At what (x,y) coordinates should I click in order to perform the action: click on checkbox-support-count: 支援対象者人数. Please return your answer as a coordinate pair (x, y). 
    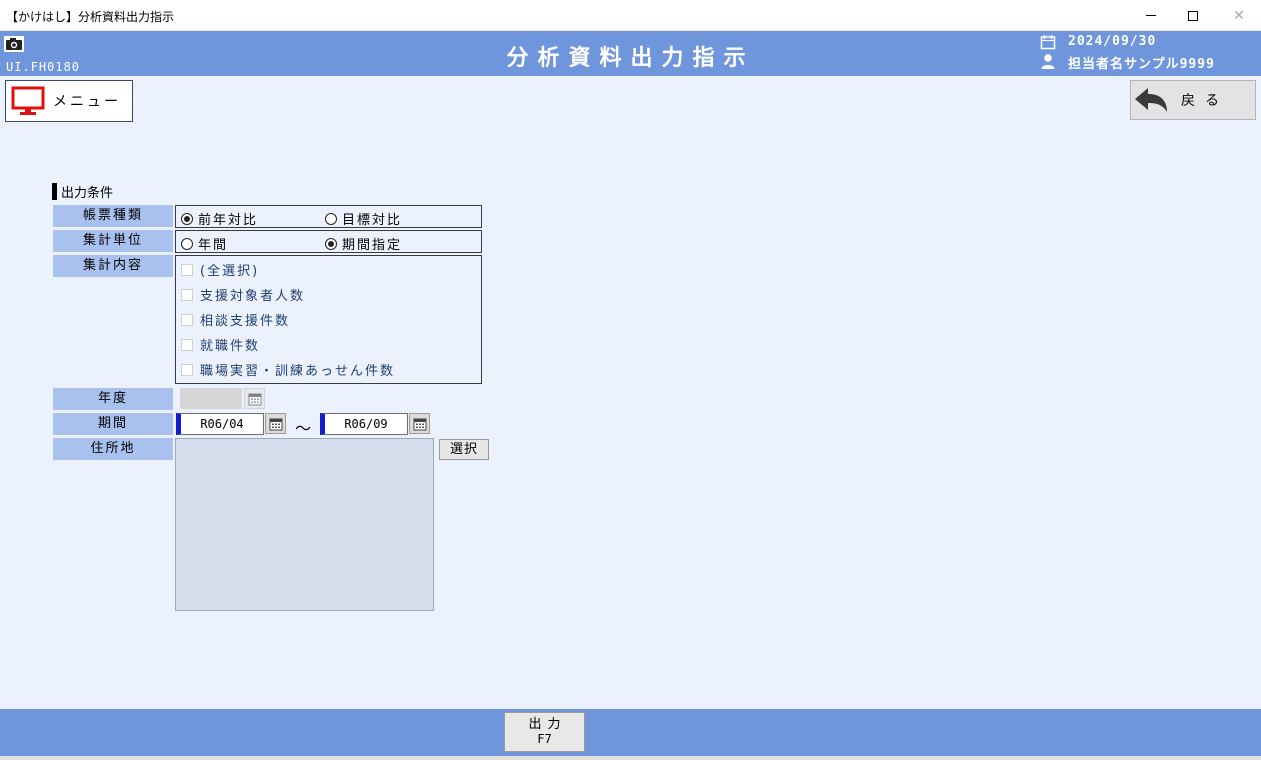
    Looking at the image, I should click on (243, 294).